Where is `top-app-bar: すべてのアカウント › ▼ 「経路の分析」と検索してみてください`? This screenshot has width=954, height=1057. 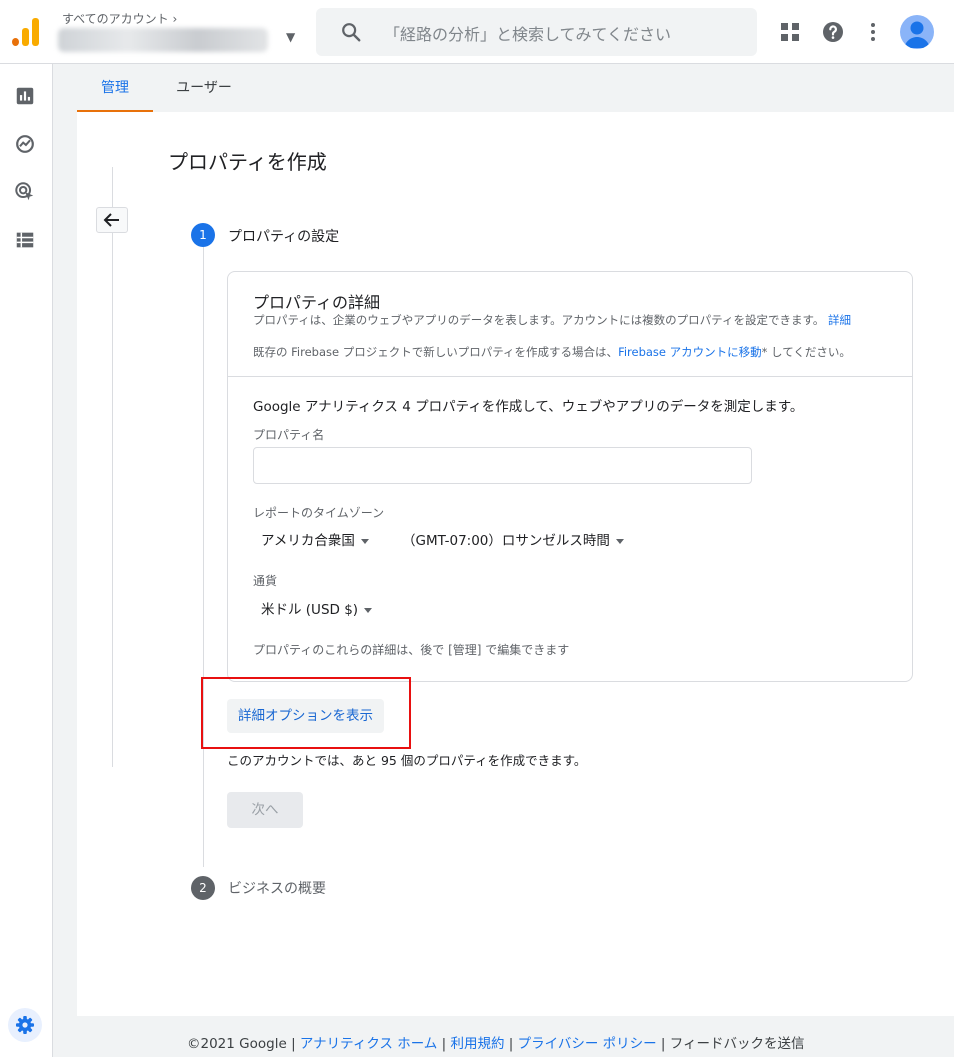
top-app-bar: すべてのアカウント › ▼ 「経路の分析」と検索してみてください is located at coordinates (477, 32).